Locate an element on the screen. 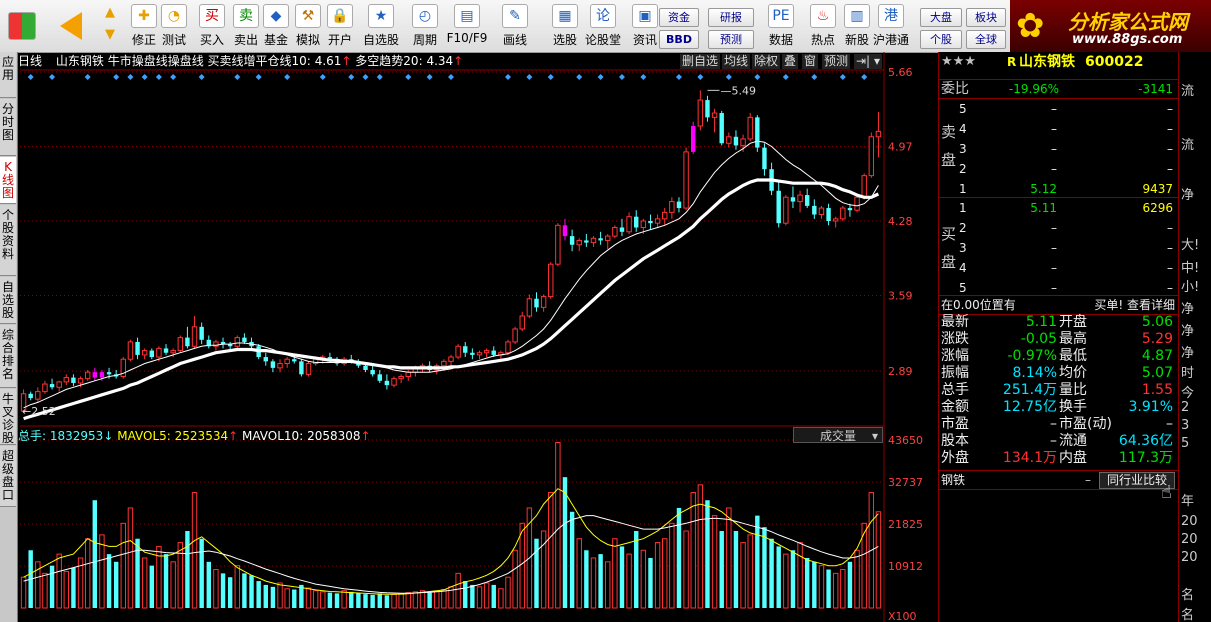  toolbar-button-pen: ✎ 画线 is located at coordinates (515, 26).